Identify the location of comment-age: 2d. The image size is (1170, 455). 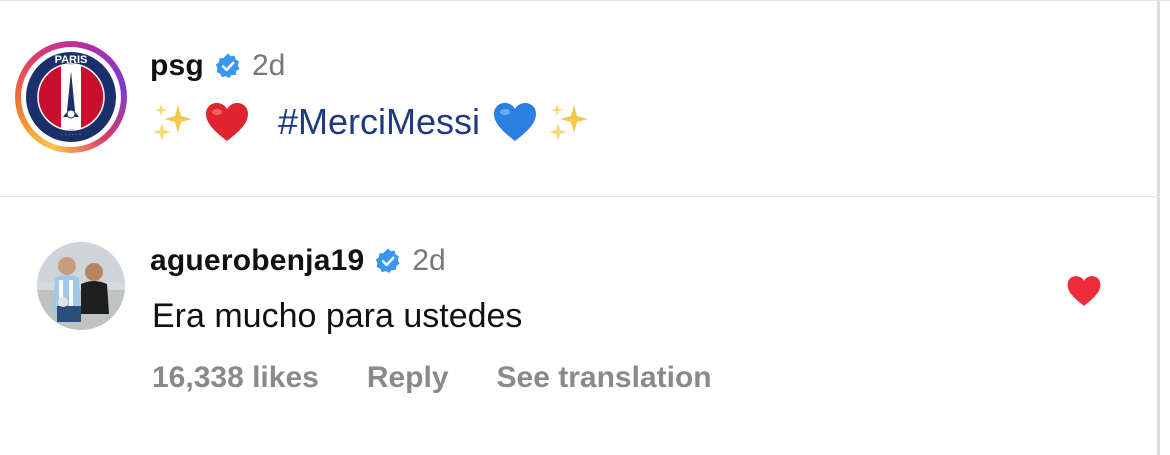
(429, 260).